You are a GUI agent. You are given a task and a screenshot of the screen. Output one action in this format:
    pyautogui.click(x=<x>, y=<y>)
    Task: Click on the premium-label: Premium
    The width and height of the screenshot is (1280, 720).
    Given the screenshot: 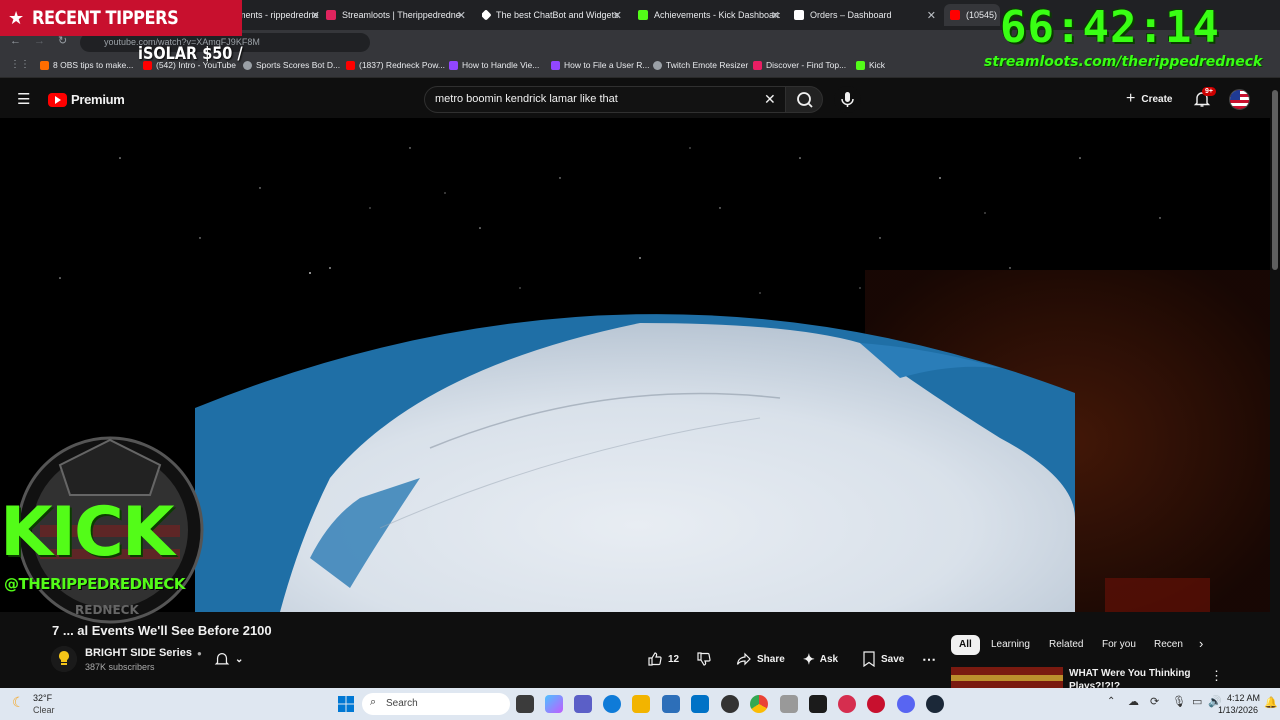 What is the action you would take?
    pyautogui.click(x=98, y=99)
    